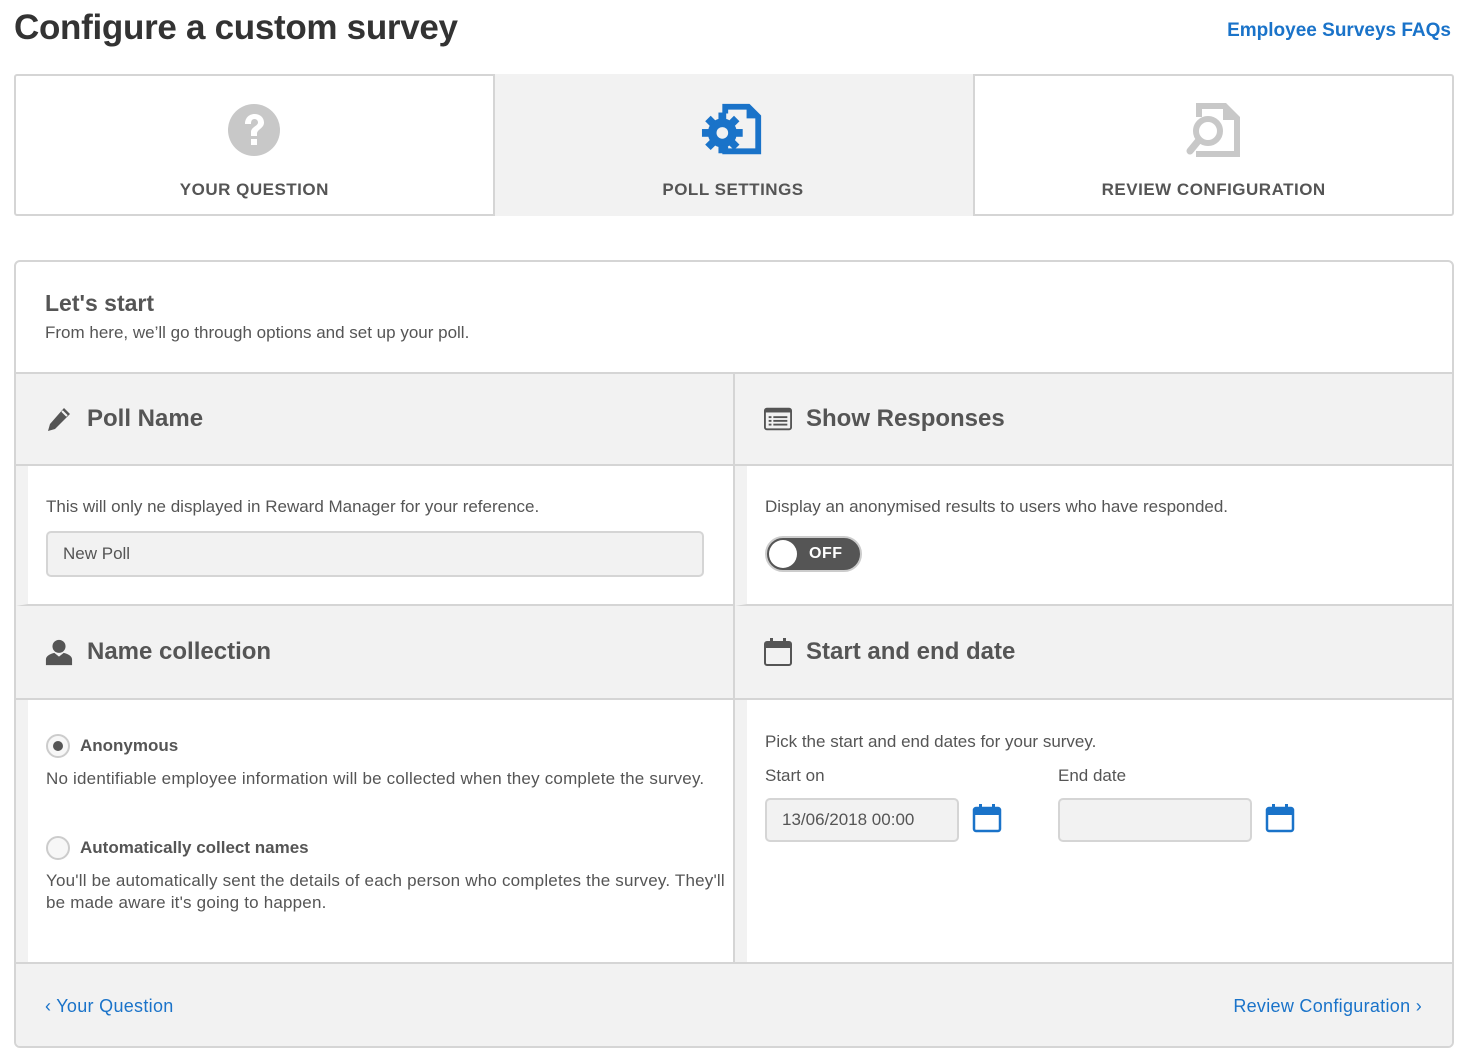  Describe the element at coordinates (254, 189) in the screenshot. I see `step-label: YOUR QUESTION` at that location.